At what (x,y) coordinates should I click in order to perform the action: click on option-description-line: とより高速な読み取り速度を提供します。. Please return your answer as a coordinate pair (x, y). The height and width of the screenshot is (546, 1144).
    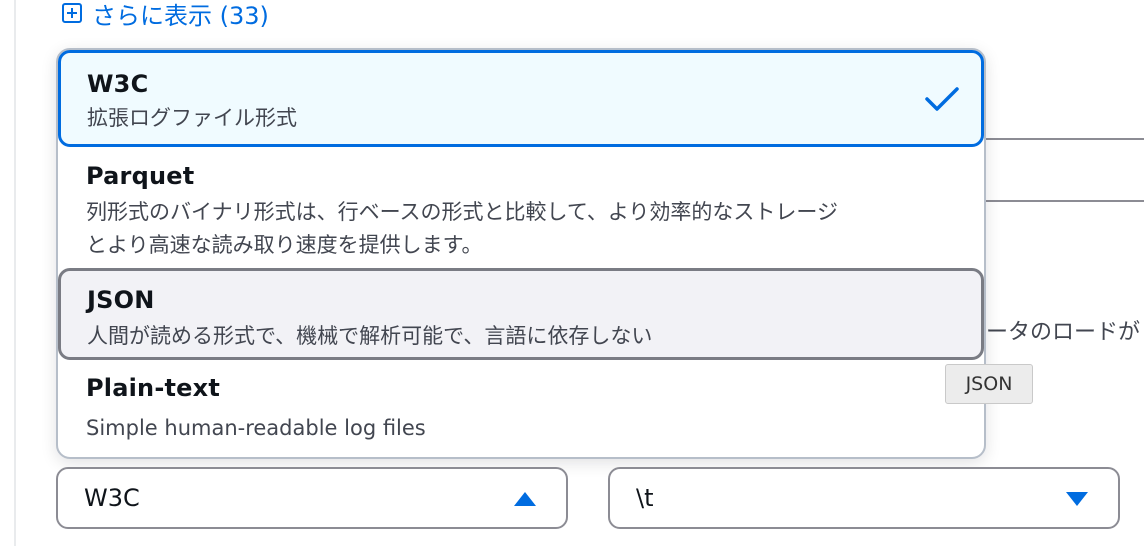
    Looking at the image, I should click on (284, 245).